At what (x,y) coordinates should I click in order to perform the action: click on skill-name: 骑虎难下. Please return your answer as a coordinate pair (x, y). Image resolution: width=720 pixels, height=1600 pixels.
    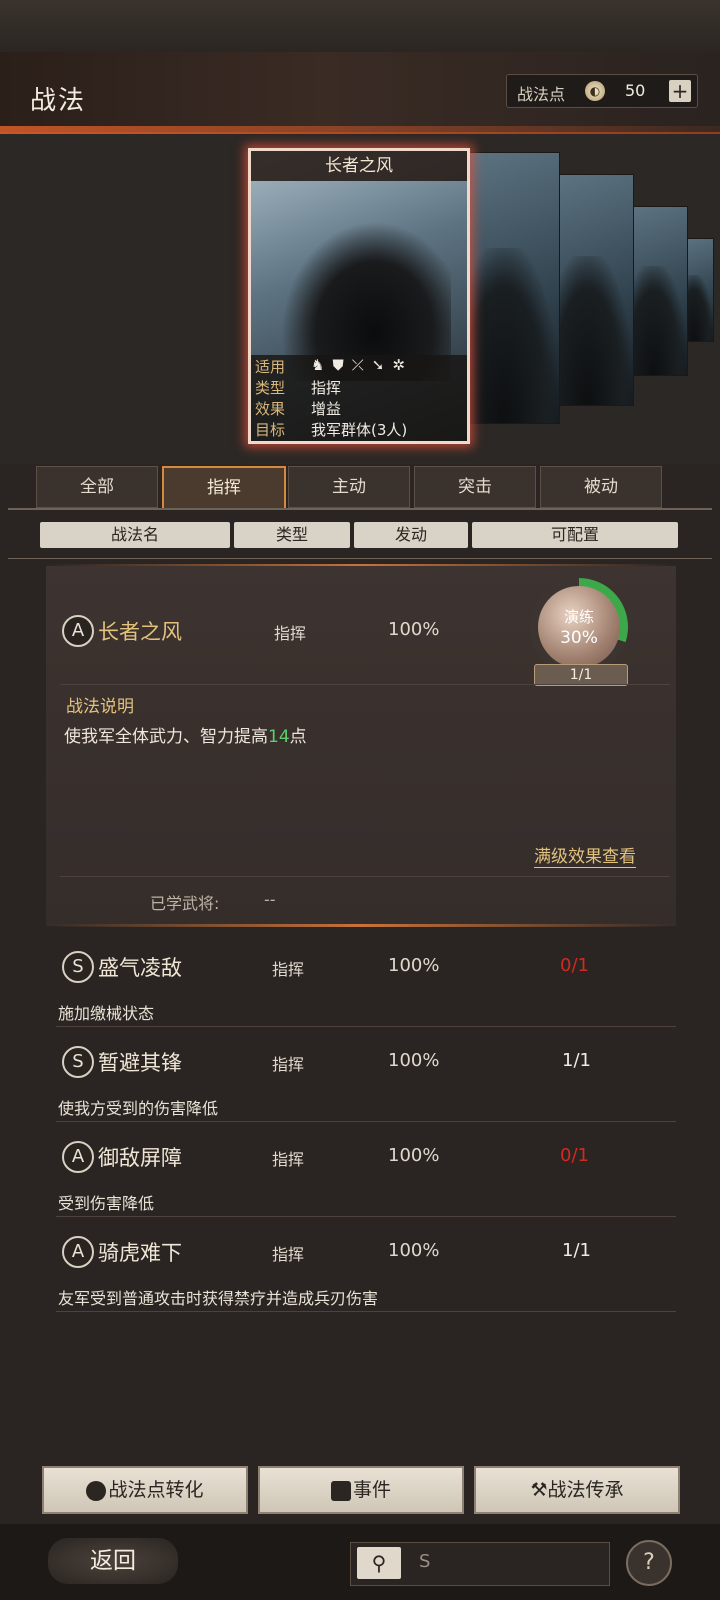
    Looking at the image, I should click on (140, 1253).